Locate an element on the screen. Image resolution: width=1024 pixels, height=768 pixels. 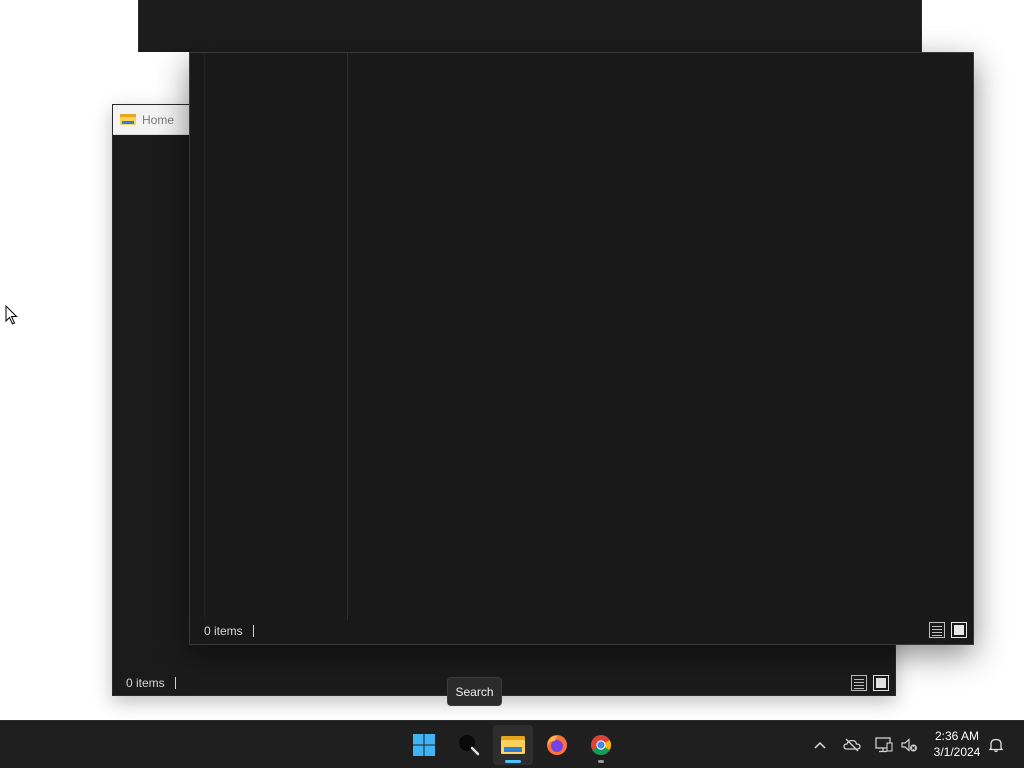
windows-logo-icon is located at coordinates (424, 745).